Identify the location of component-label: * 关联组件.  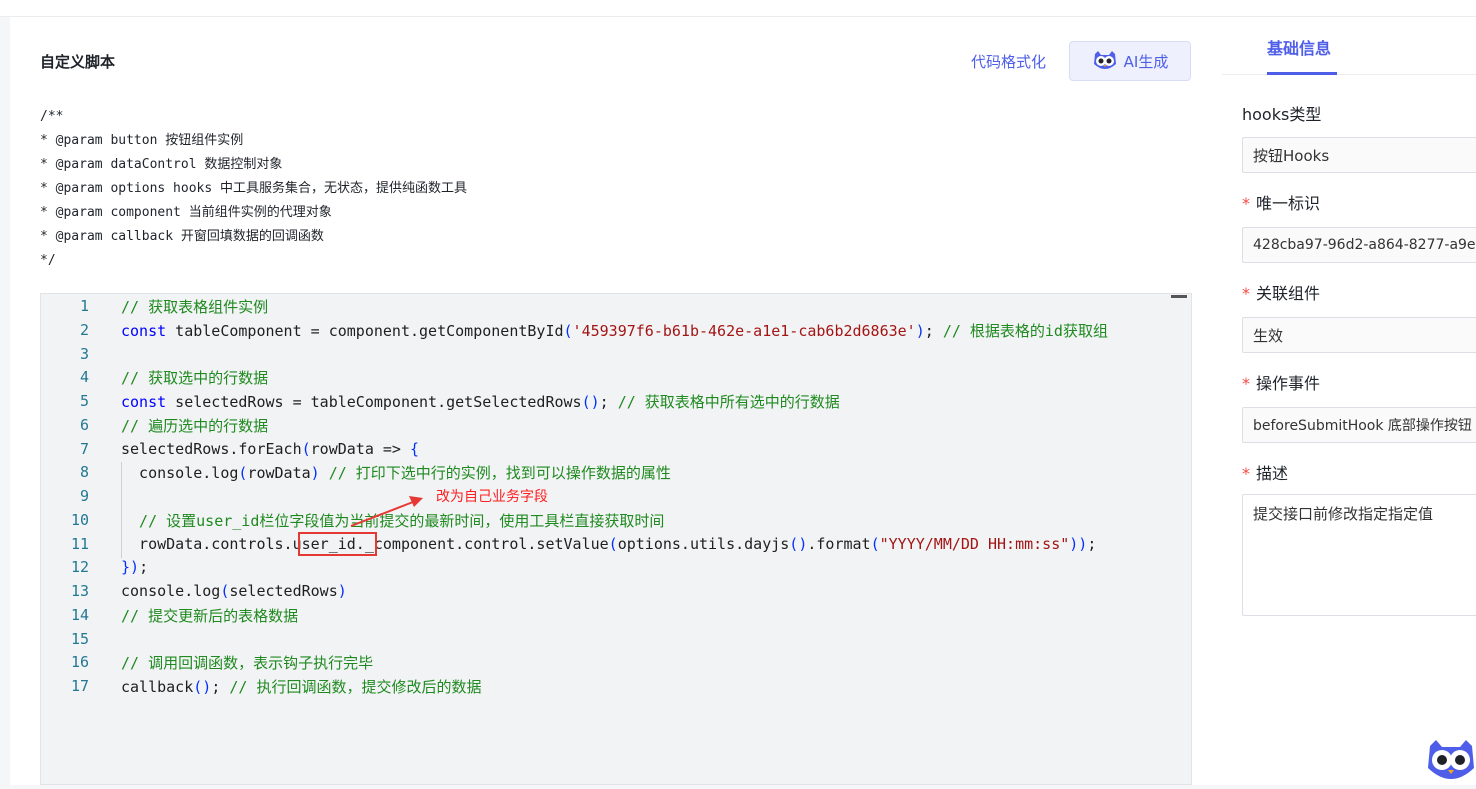
(1281, 292).